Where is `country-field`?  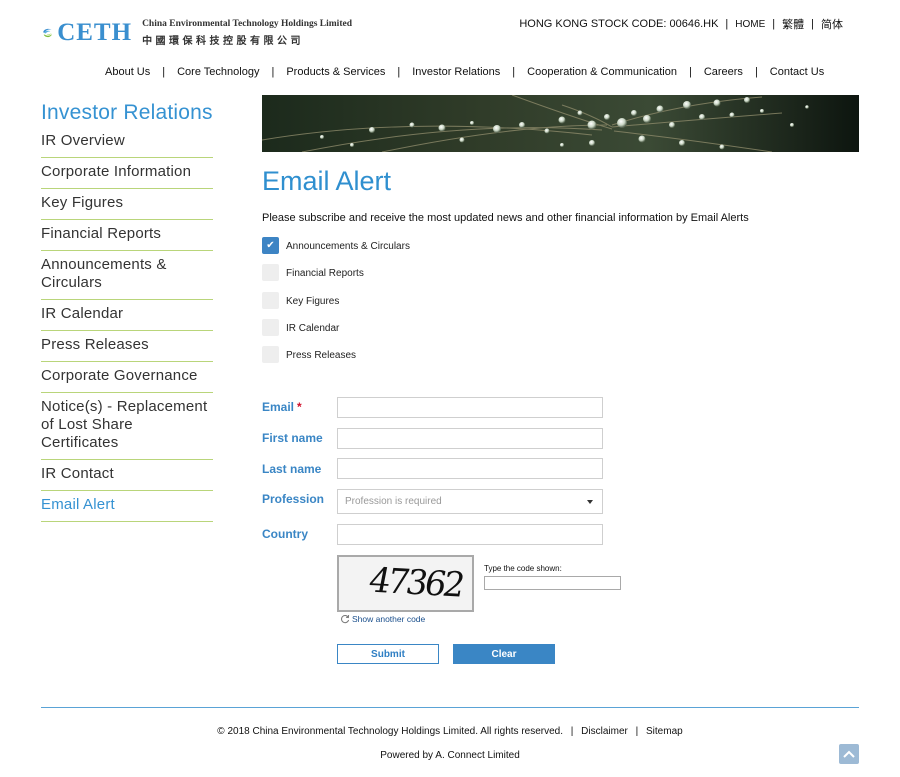 country-field is located at coordinates (470, 534).